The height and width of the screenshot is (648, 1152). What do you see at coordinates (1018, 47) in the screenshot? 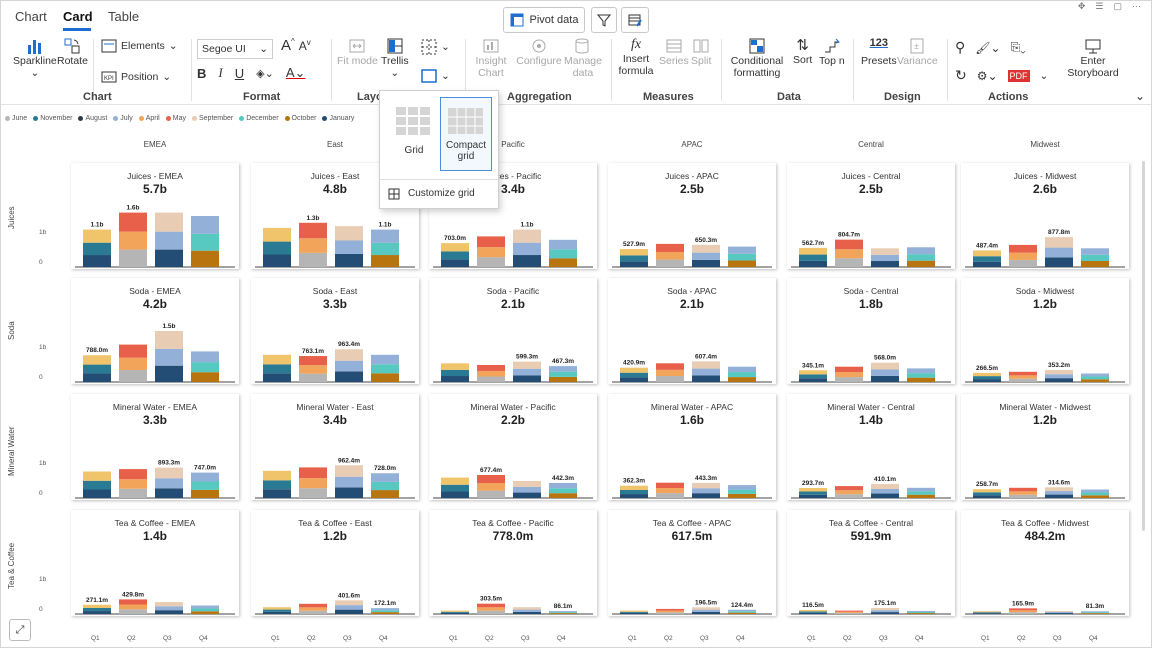
I see `export-icon: ⎘⌄` at bounding box center [1018, 47].